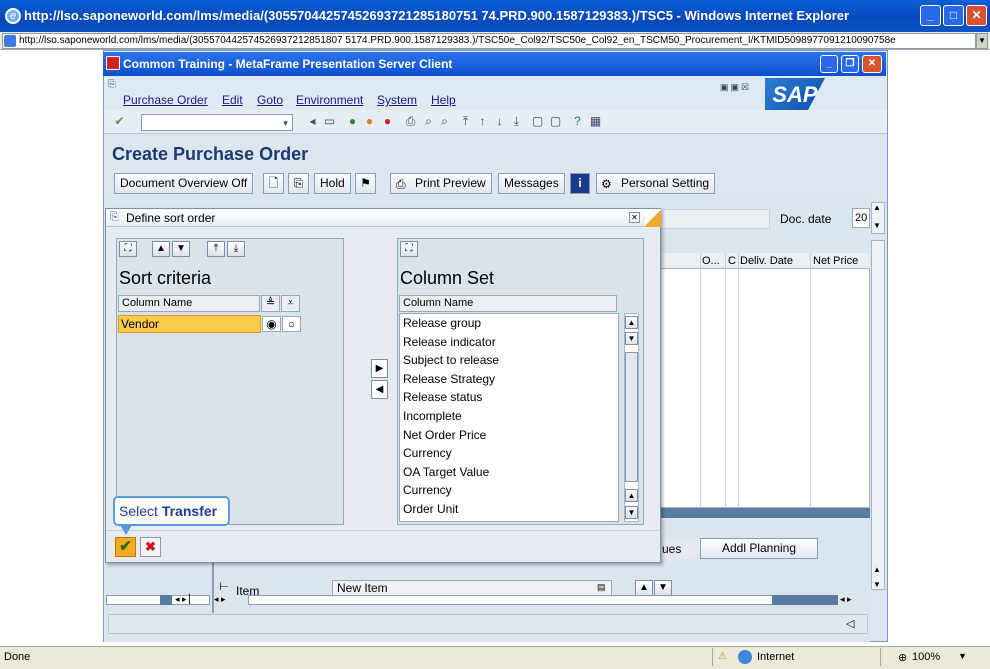 This screenshot has height=669, width=990. Describe the element at coordinates (926, 657) in the screenshot. I see `zoom-level: 100%` at that location.